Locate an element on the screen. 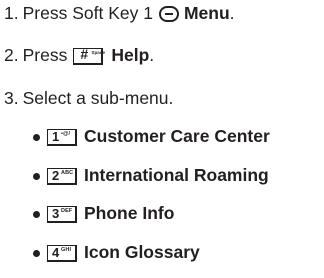  step-1: 1. Press Soft Key 1 Menu . is located at coordinates (119, 13).